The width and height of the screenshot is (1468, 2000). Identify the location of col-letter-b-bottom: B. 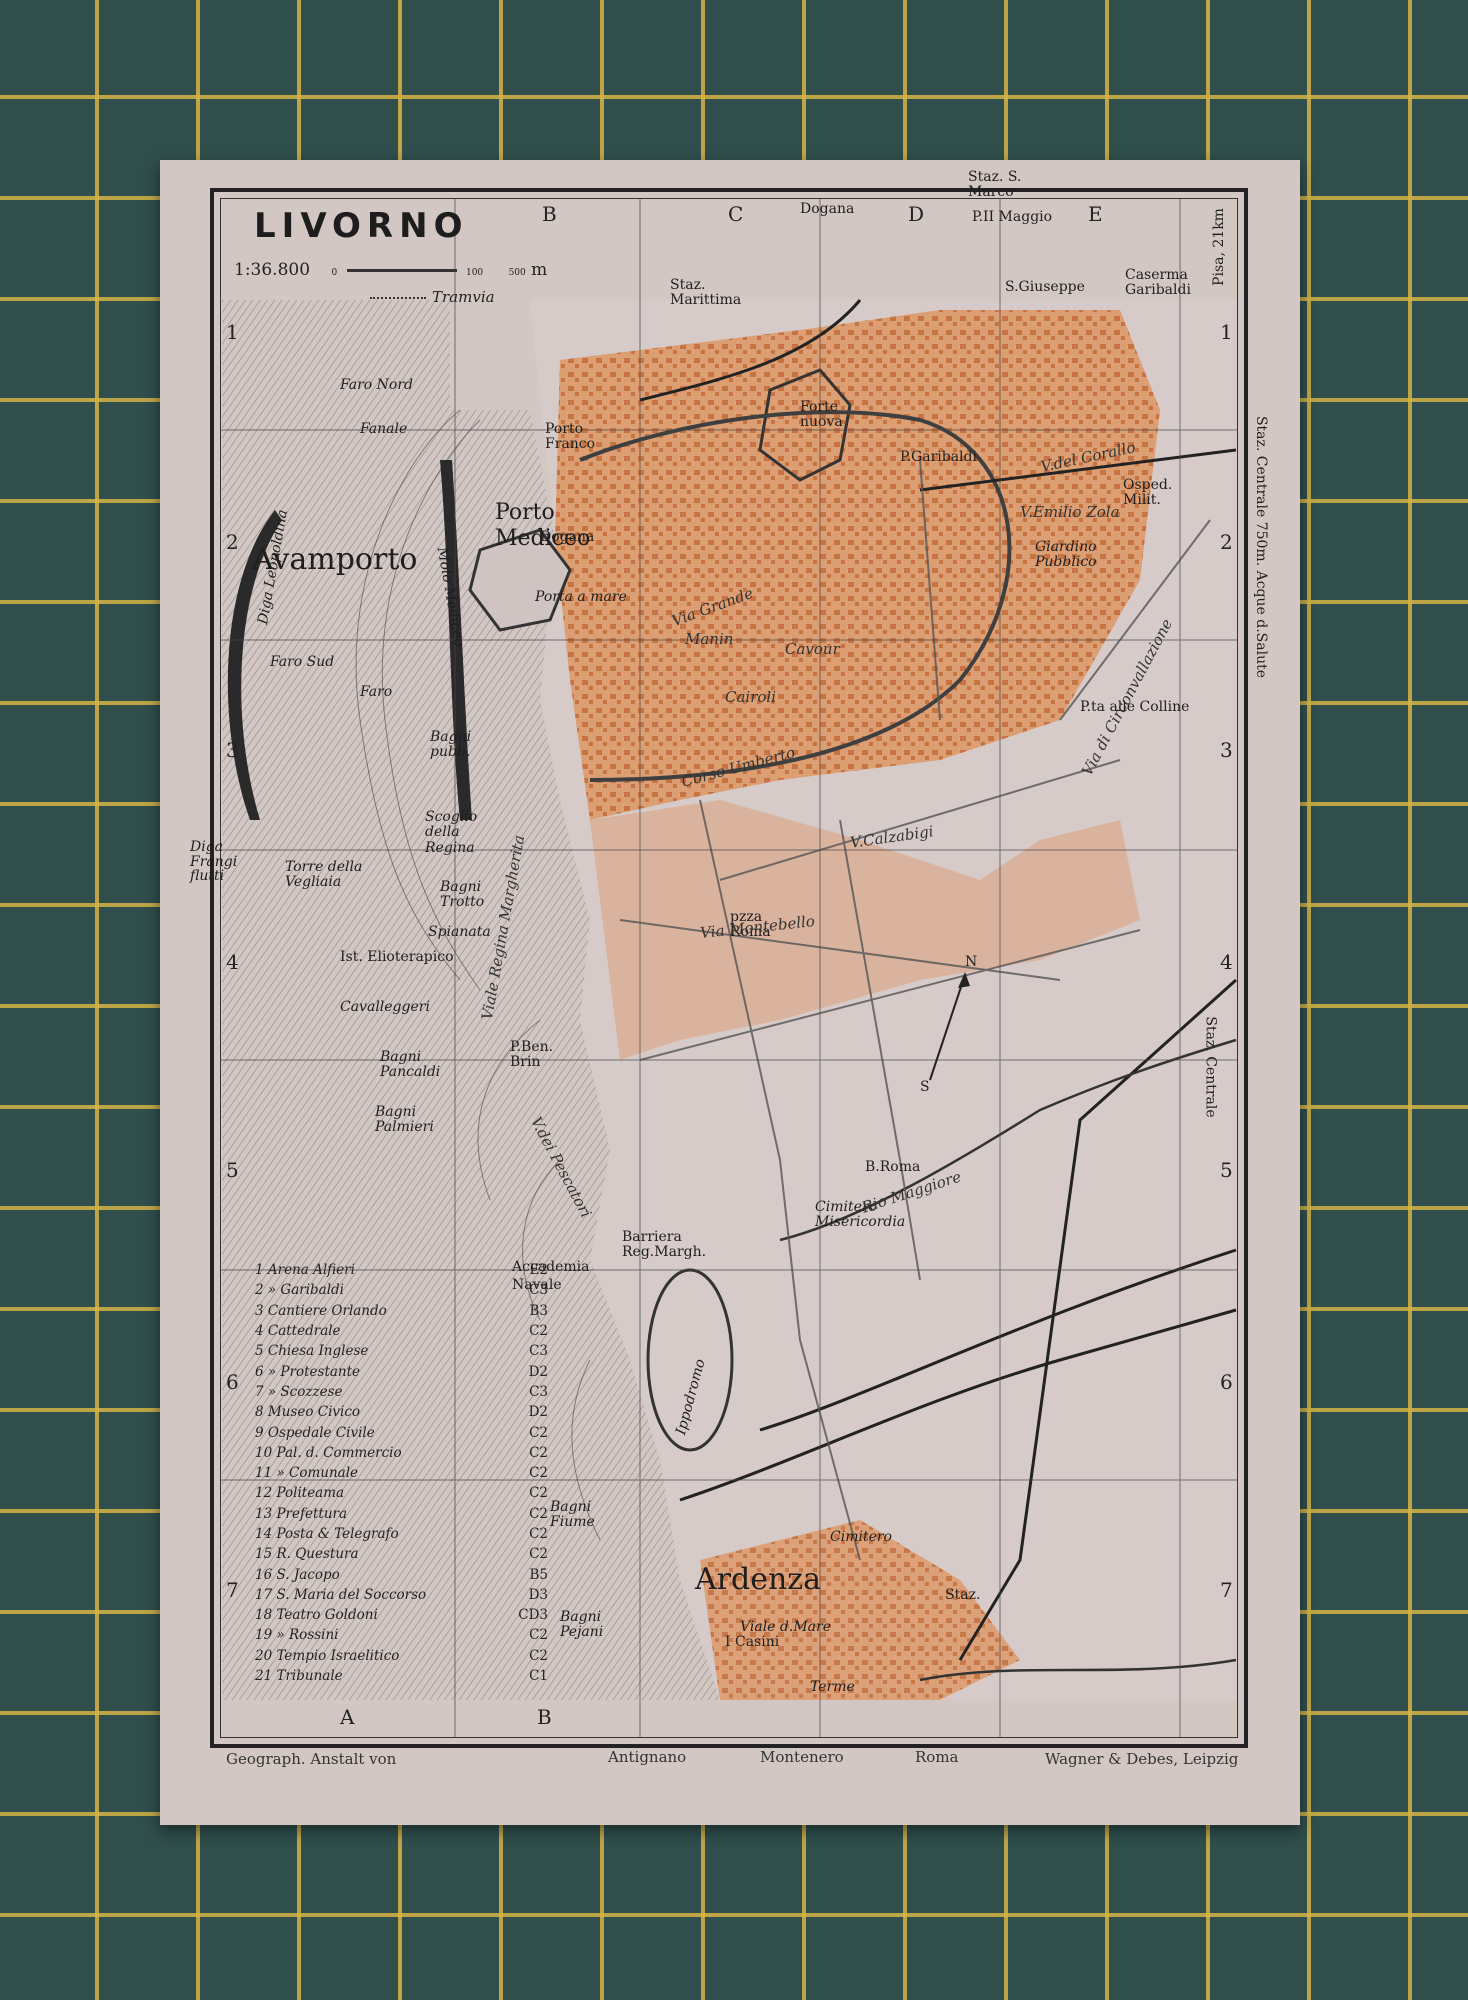
(544, 1717).